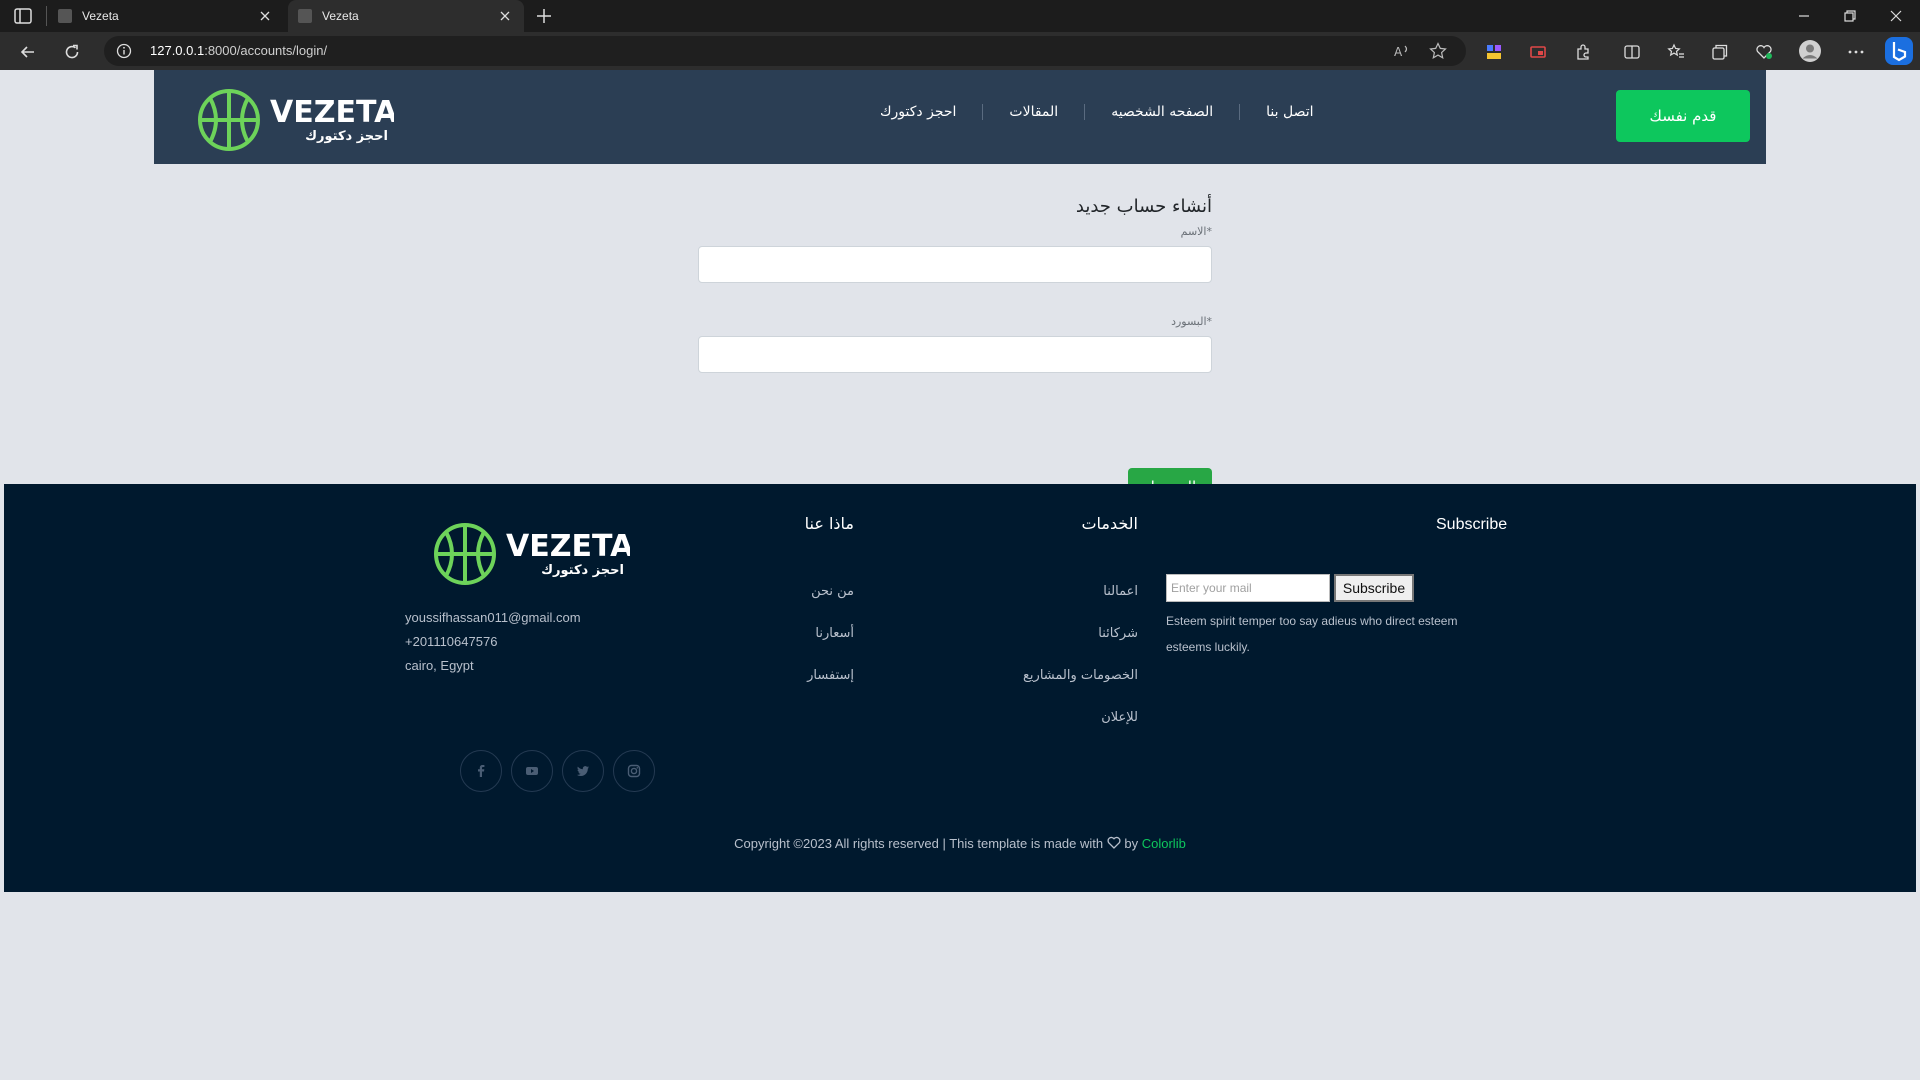 This screenshot has height=1080, width=1920. Describe the element at coordinates (779, 633) in the screenshot. I see `about-link-pricing: أسعارنا` at that location.